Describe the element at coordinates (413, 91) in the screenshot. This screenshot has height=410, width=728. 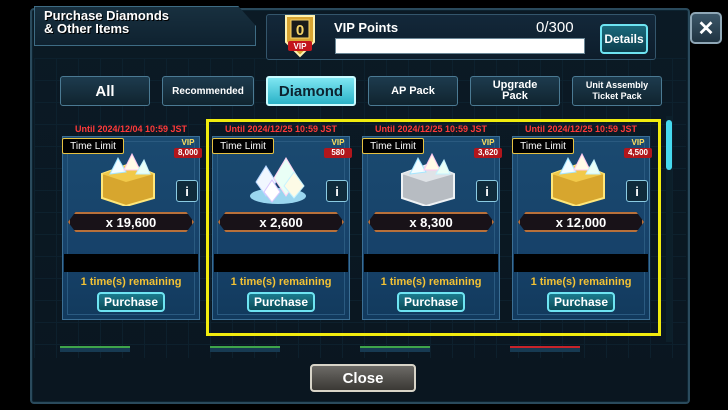
I see `tab-ap-pack: AP Pack` at that location.